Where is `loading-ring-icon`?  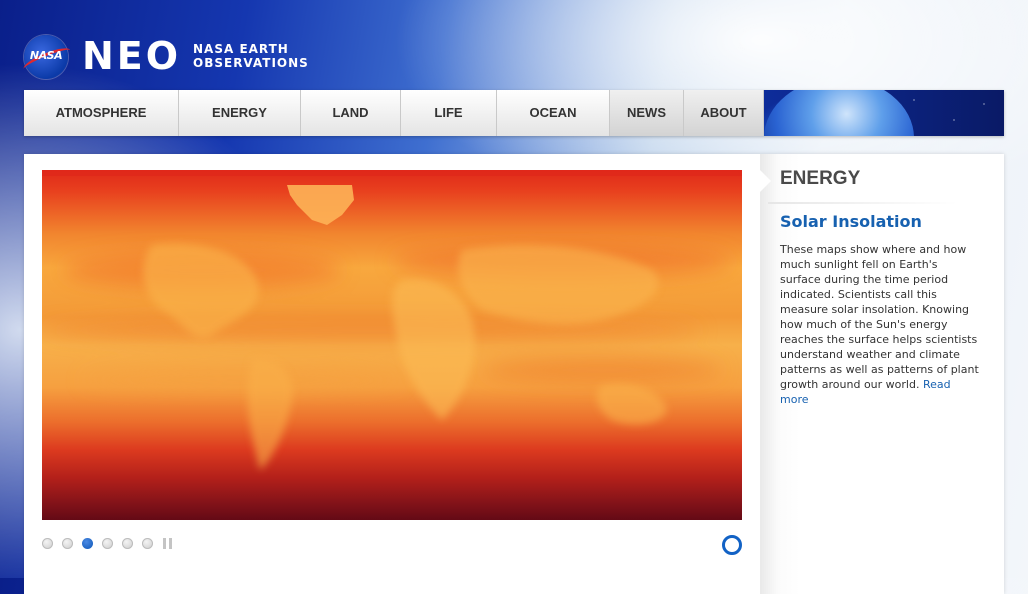
loading-ring-icon is located at coordinates (732, 545).